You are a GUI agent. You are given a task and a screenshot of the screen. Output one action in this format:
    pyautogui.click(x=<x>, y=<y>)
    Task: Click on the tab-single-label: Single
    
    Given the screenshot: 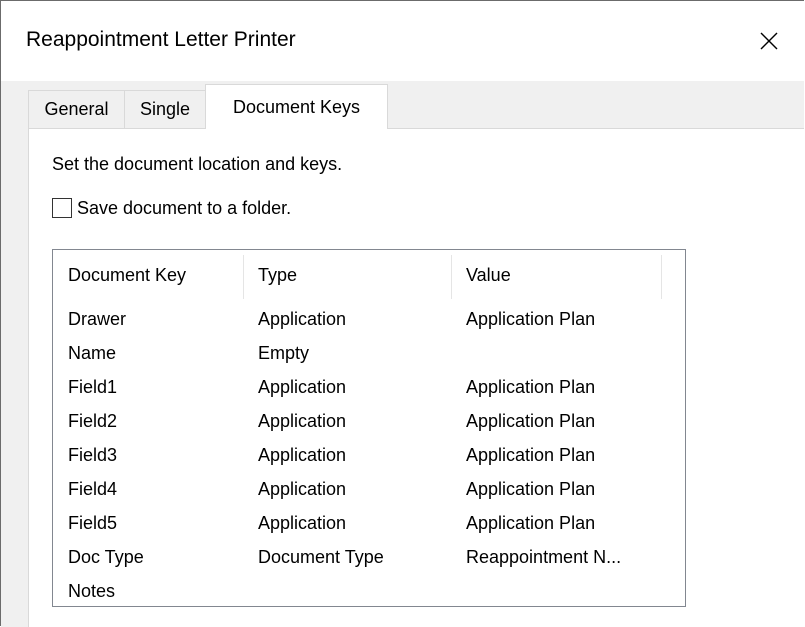 What is the action you would take?
    pyautogui.click(x=165, y=109)
    